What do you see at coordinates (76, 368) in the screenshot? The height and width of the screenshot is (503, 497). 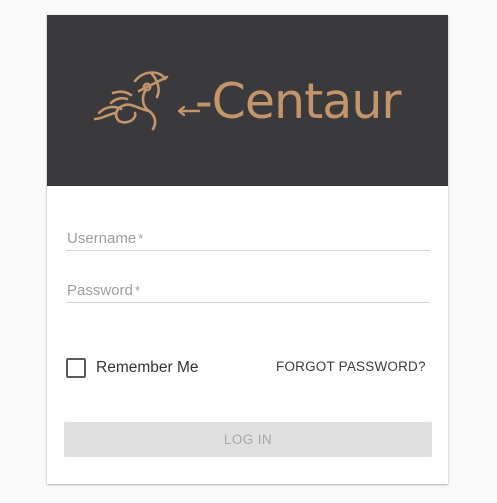 I see `remember-me-checkbox` at bounding box center [76, 368].